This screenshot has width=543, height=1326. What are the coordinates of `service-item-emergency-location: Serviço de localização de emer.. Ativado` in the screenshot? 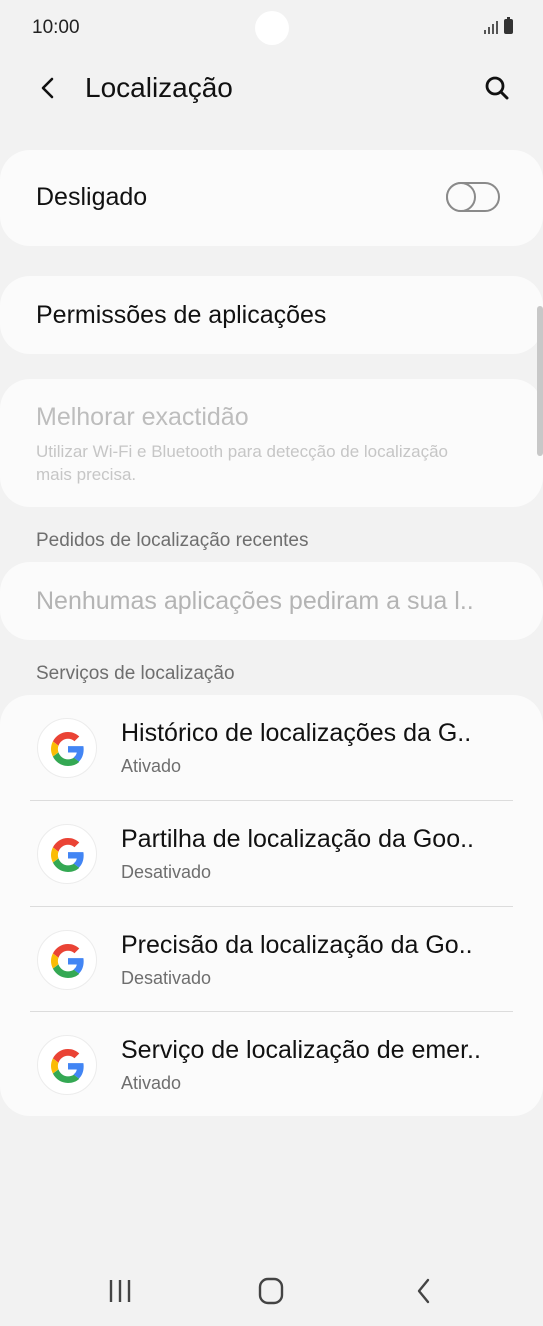 It's located at (271, 1064).